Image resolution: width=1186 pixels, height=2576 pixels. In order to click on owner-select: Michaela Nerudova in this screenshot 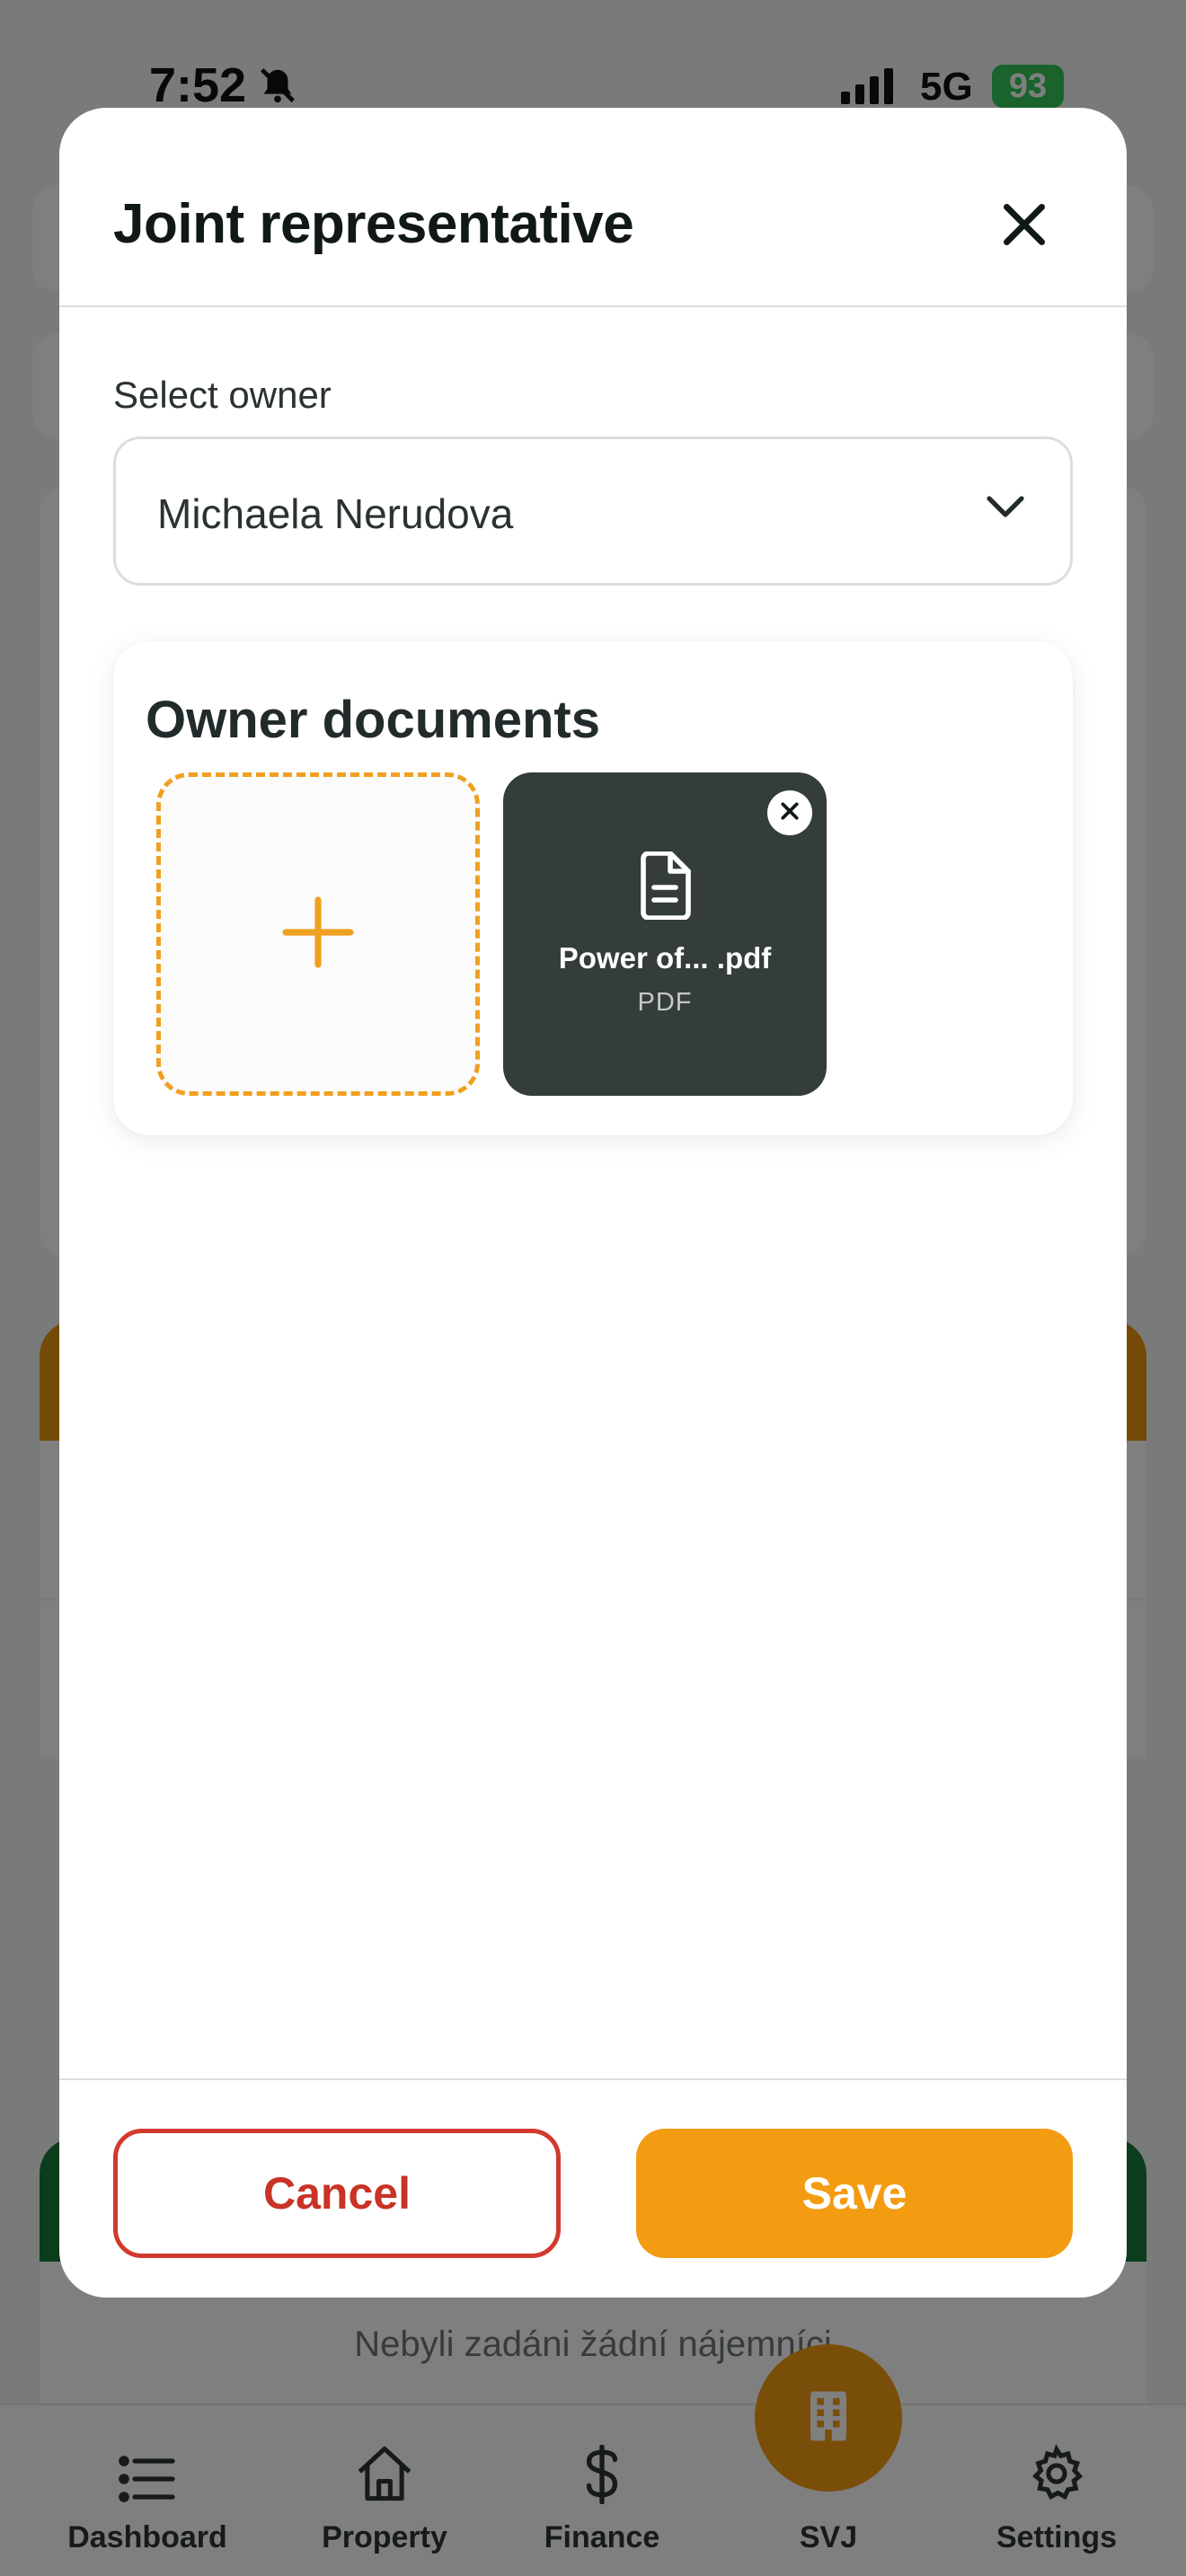, I will do `click(593, 511)`.